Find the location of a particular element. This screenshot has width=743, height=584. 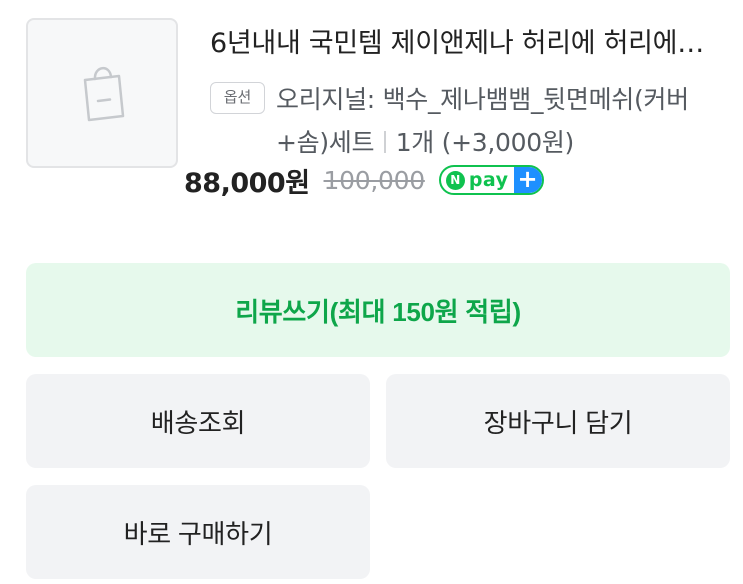

track-delivery-button: 배송조회 is located at coordinates (198, 421).